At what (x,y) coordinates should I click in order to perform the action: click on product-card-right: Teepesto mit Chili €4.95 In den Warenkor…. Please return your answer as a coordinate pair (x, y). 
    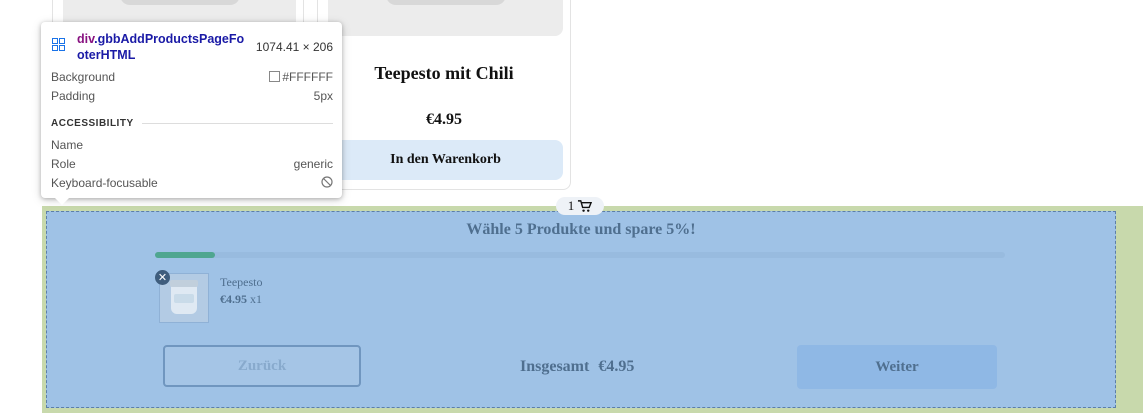
    Looking at the image, I should click on (444, 95).